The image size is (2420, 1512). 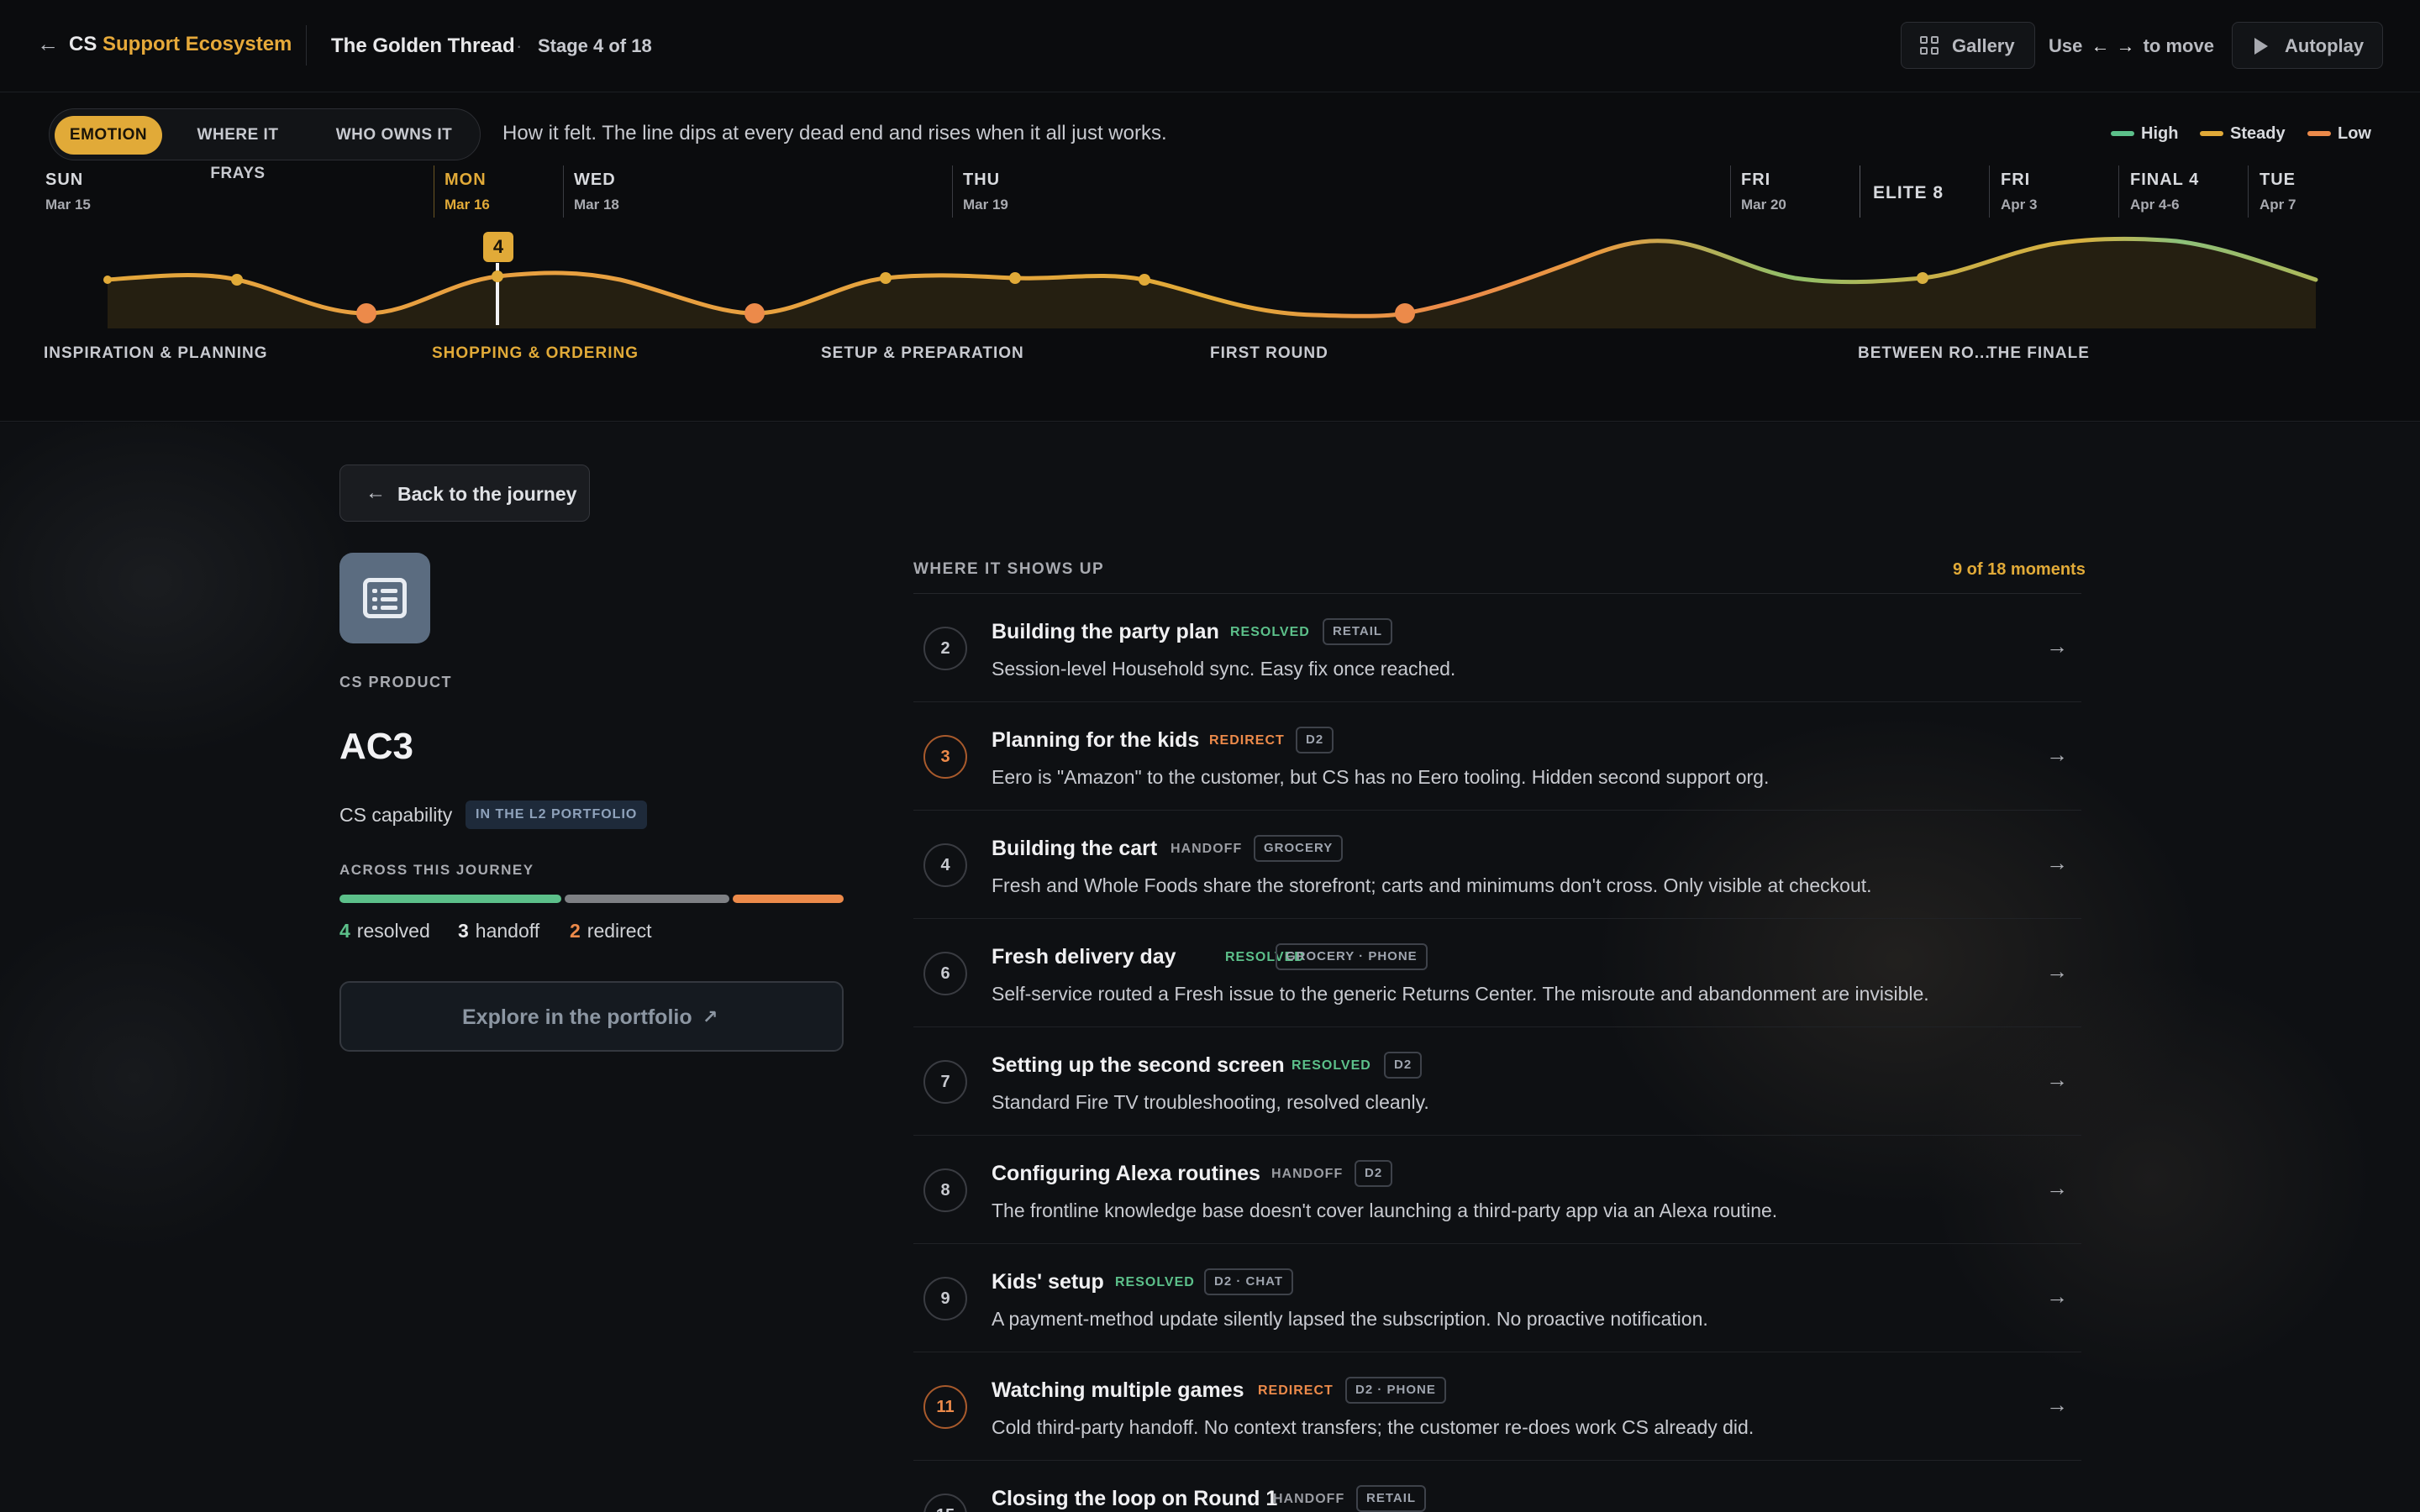 I want to click on channel-tag: GROCERY, so click(x=1299, y=848).